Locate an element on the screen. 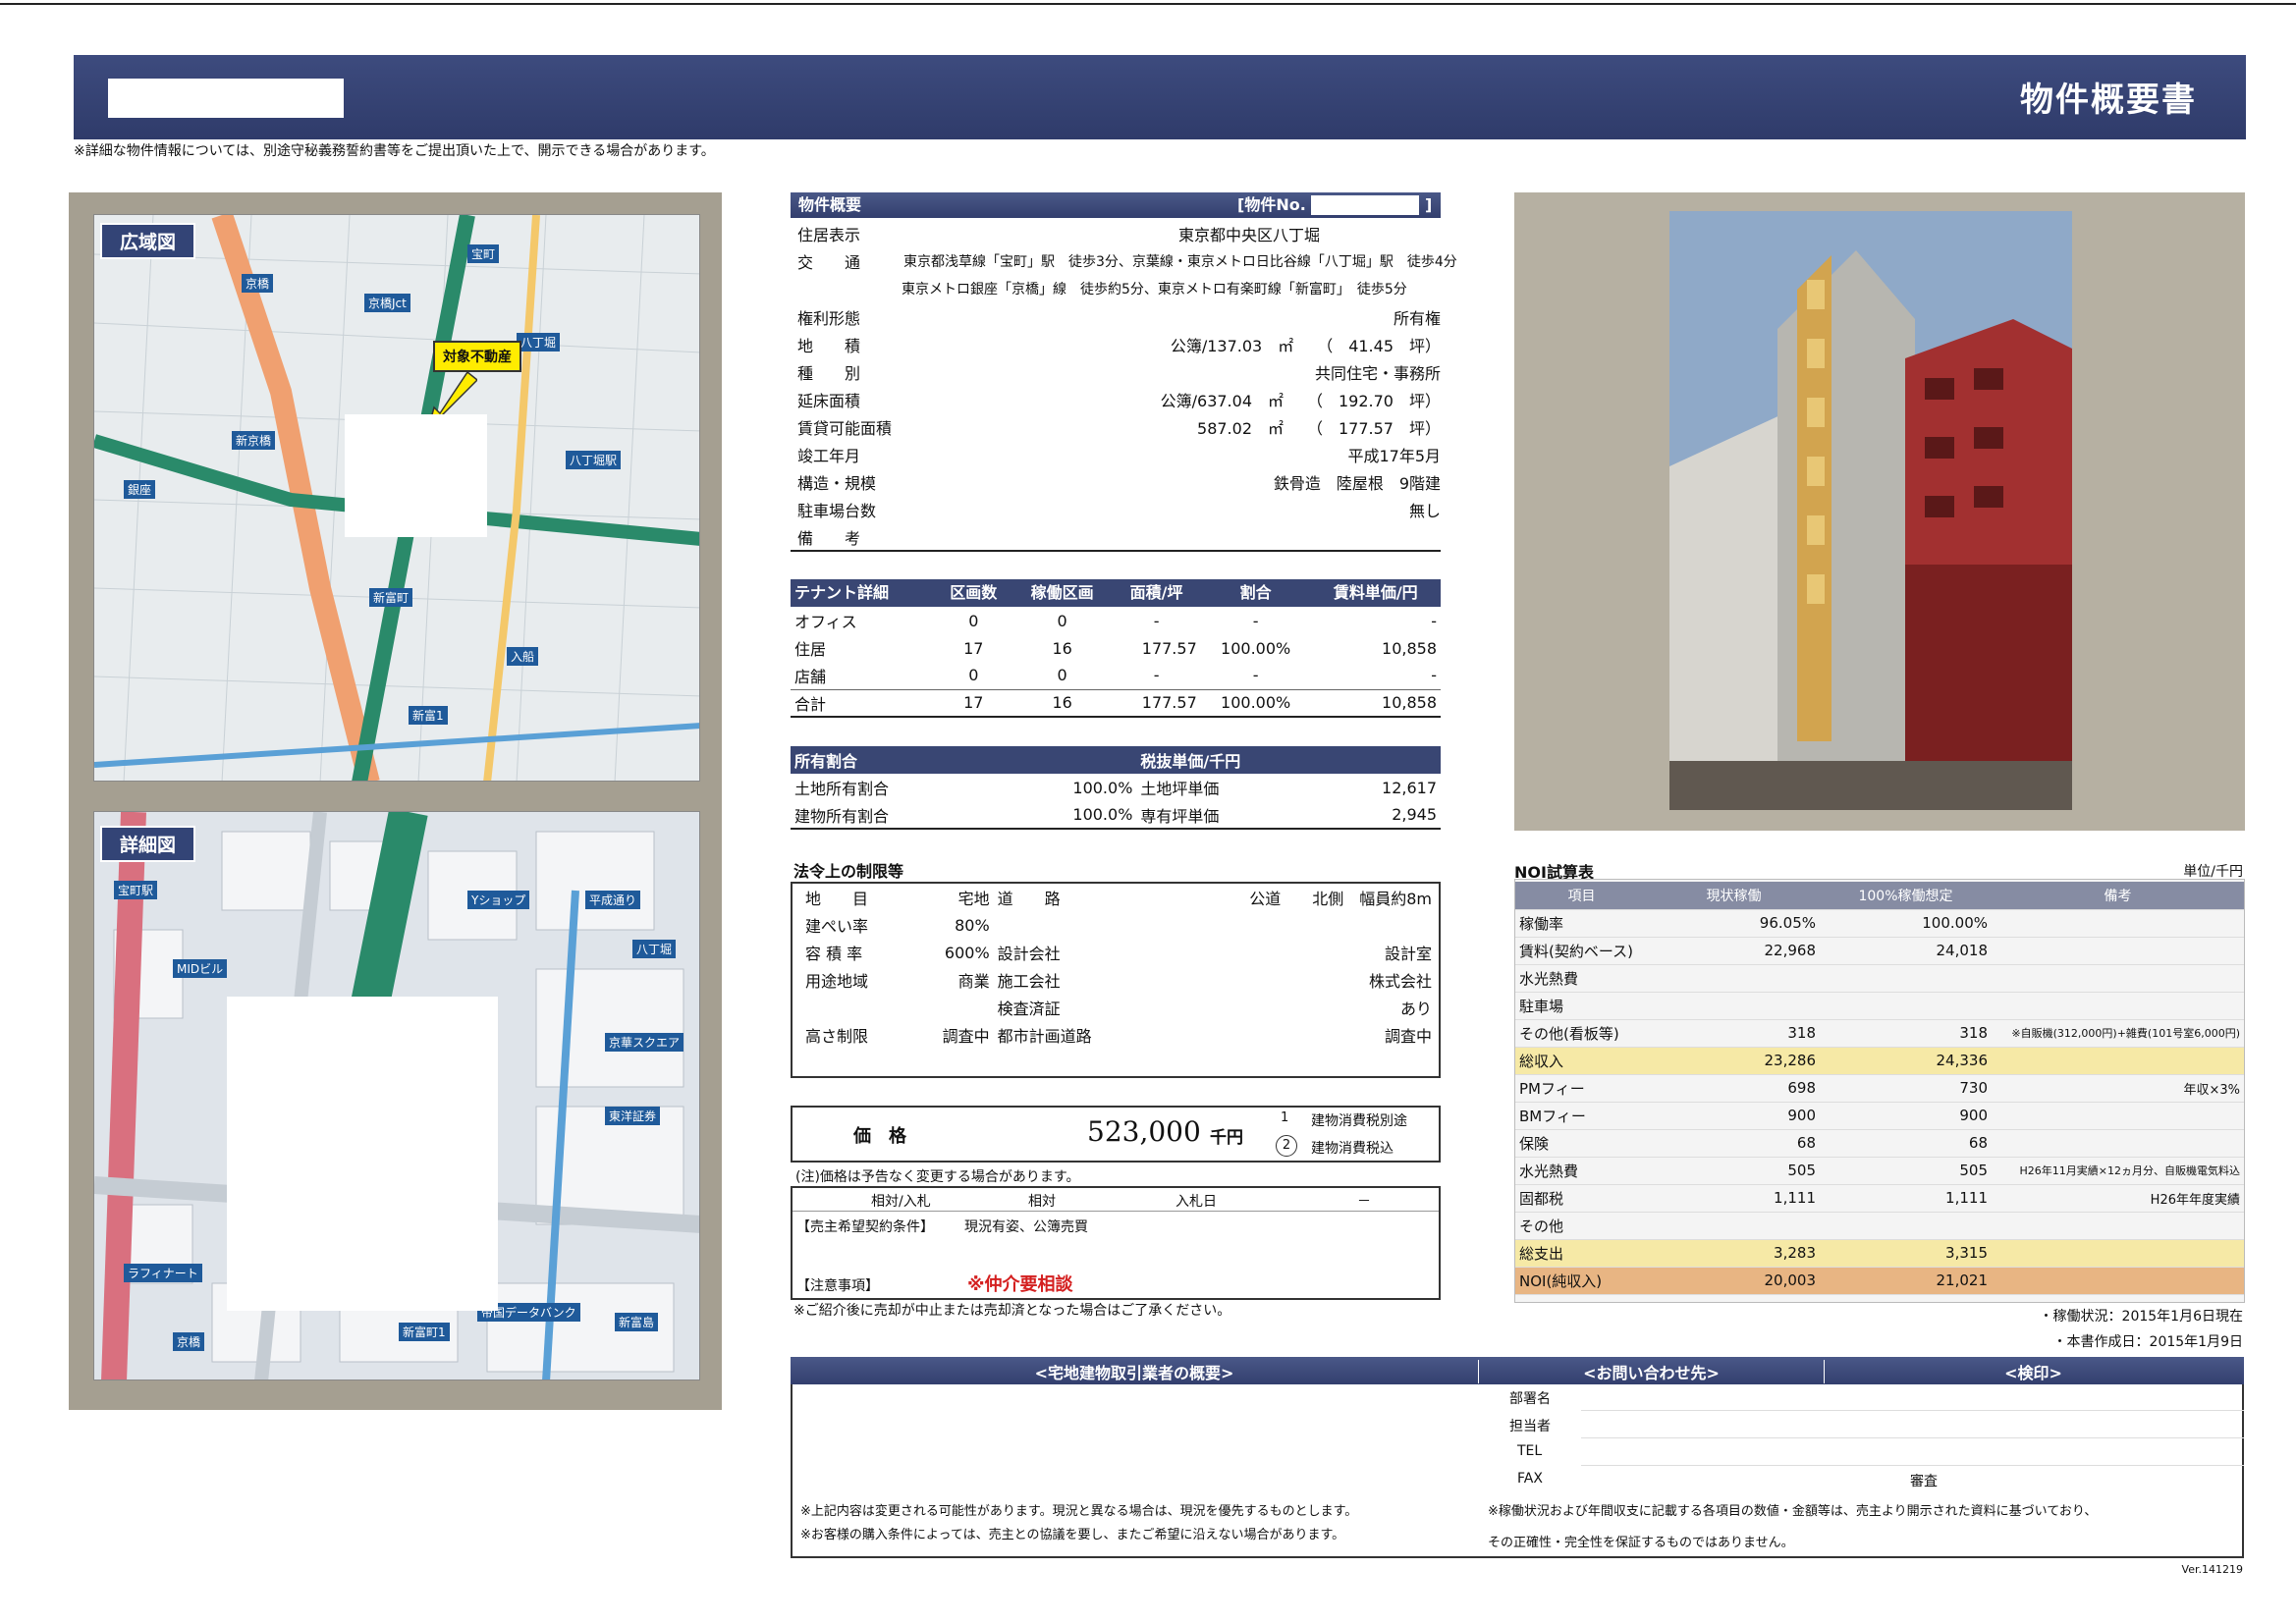  tenant-header: 区画数 is located at coordinates (973, 593).